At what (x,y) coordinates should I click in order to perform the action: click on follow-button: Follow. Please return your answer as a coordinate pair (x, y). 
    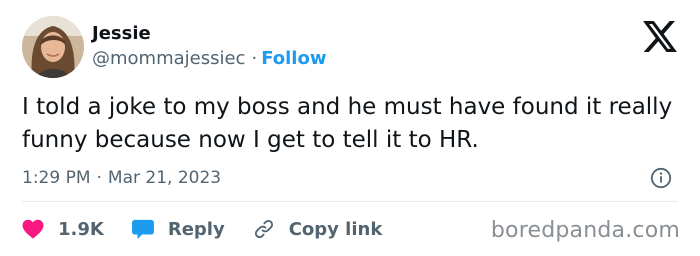
    Looking at the image, I should click on (293, 58).